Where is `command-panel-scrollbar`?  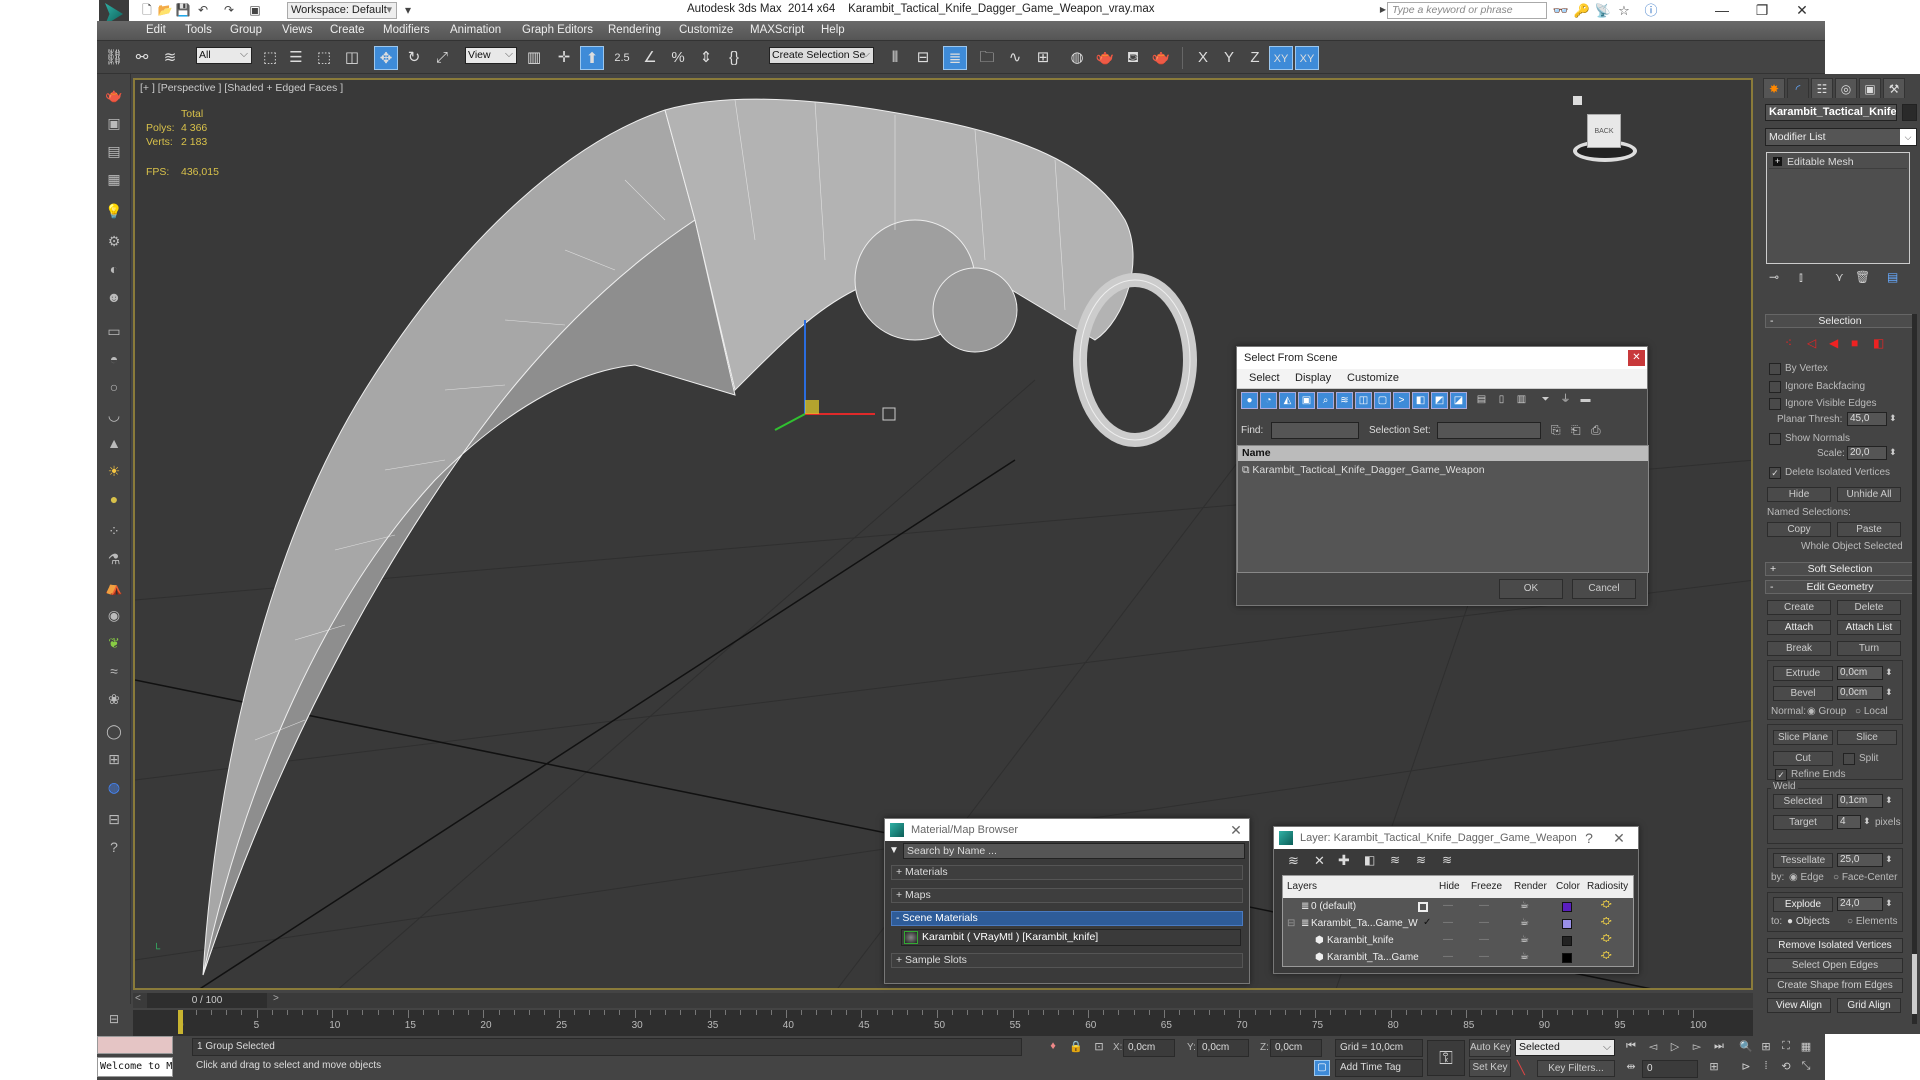 command-panel-scrollbar is located at coordinates (1914, 669).